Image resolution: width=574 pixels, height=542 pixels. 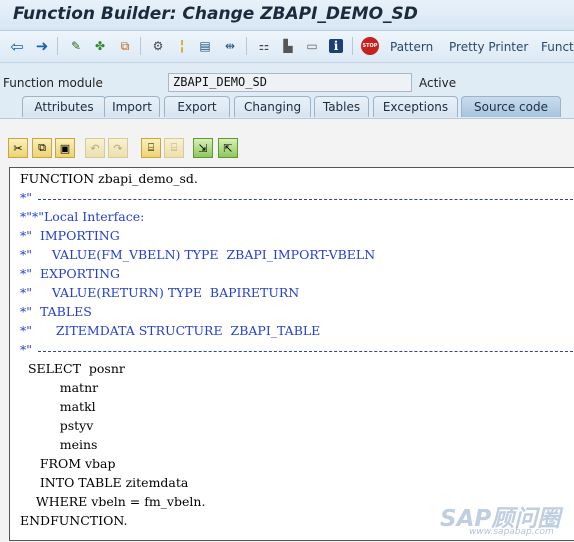 I want to click on print-icon: ▙, so click(x=288, y=46).